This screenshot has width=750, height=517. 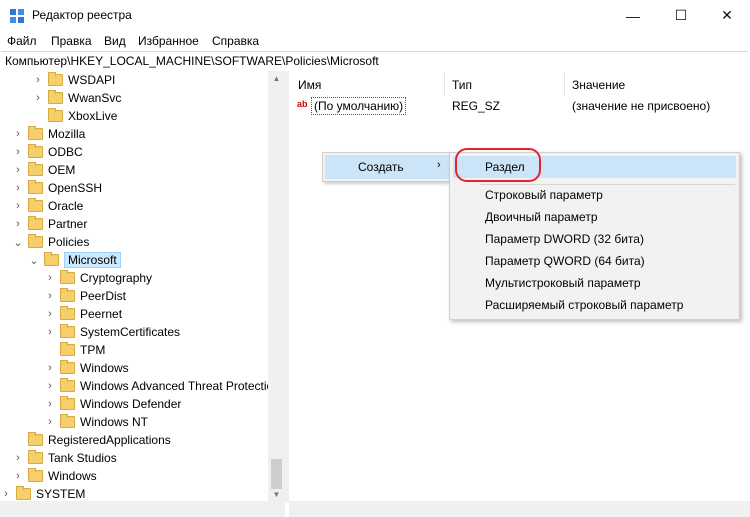 What do you see at coordinates (168, 41) in the screenshot?
I see `menu-favorites: Избранное` at bounding box center [168, 41].